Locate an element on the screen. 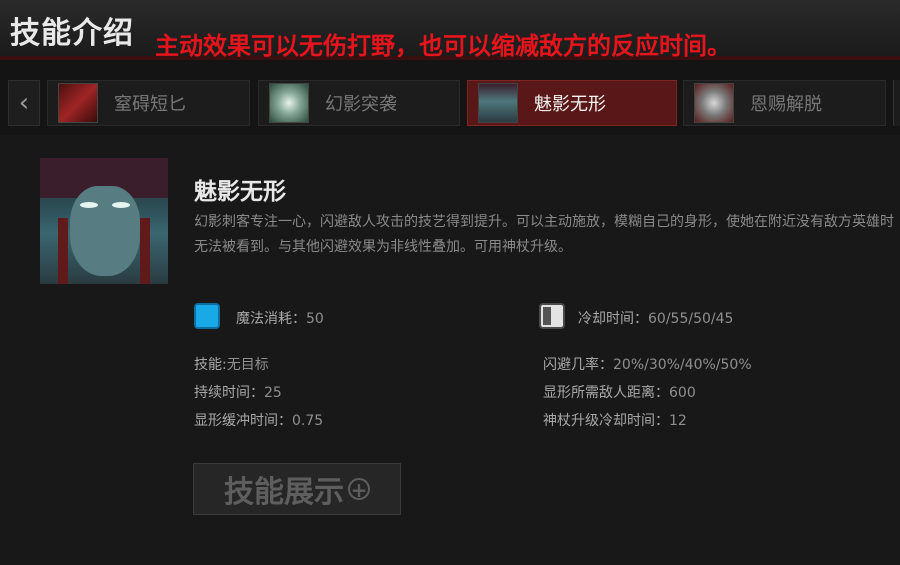 This screenshot has width=900, height=565. stat-key: 持续时间： is located at coordinates (229, 393).